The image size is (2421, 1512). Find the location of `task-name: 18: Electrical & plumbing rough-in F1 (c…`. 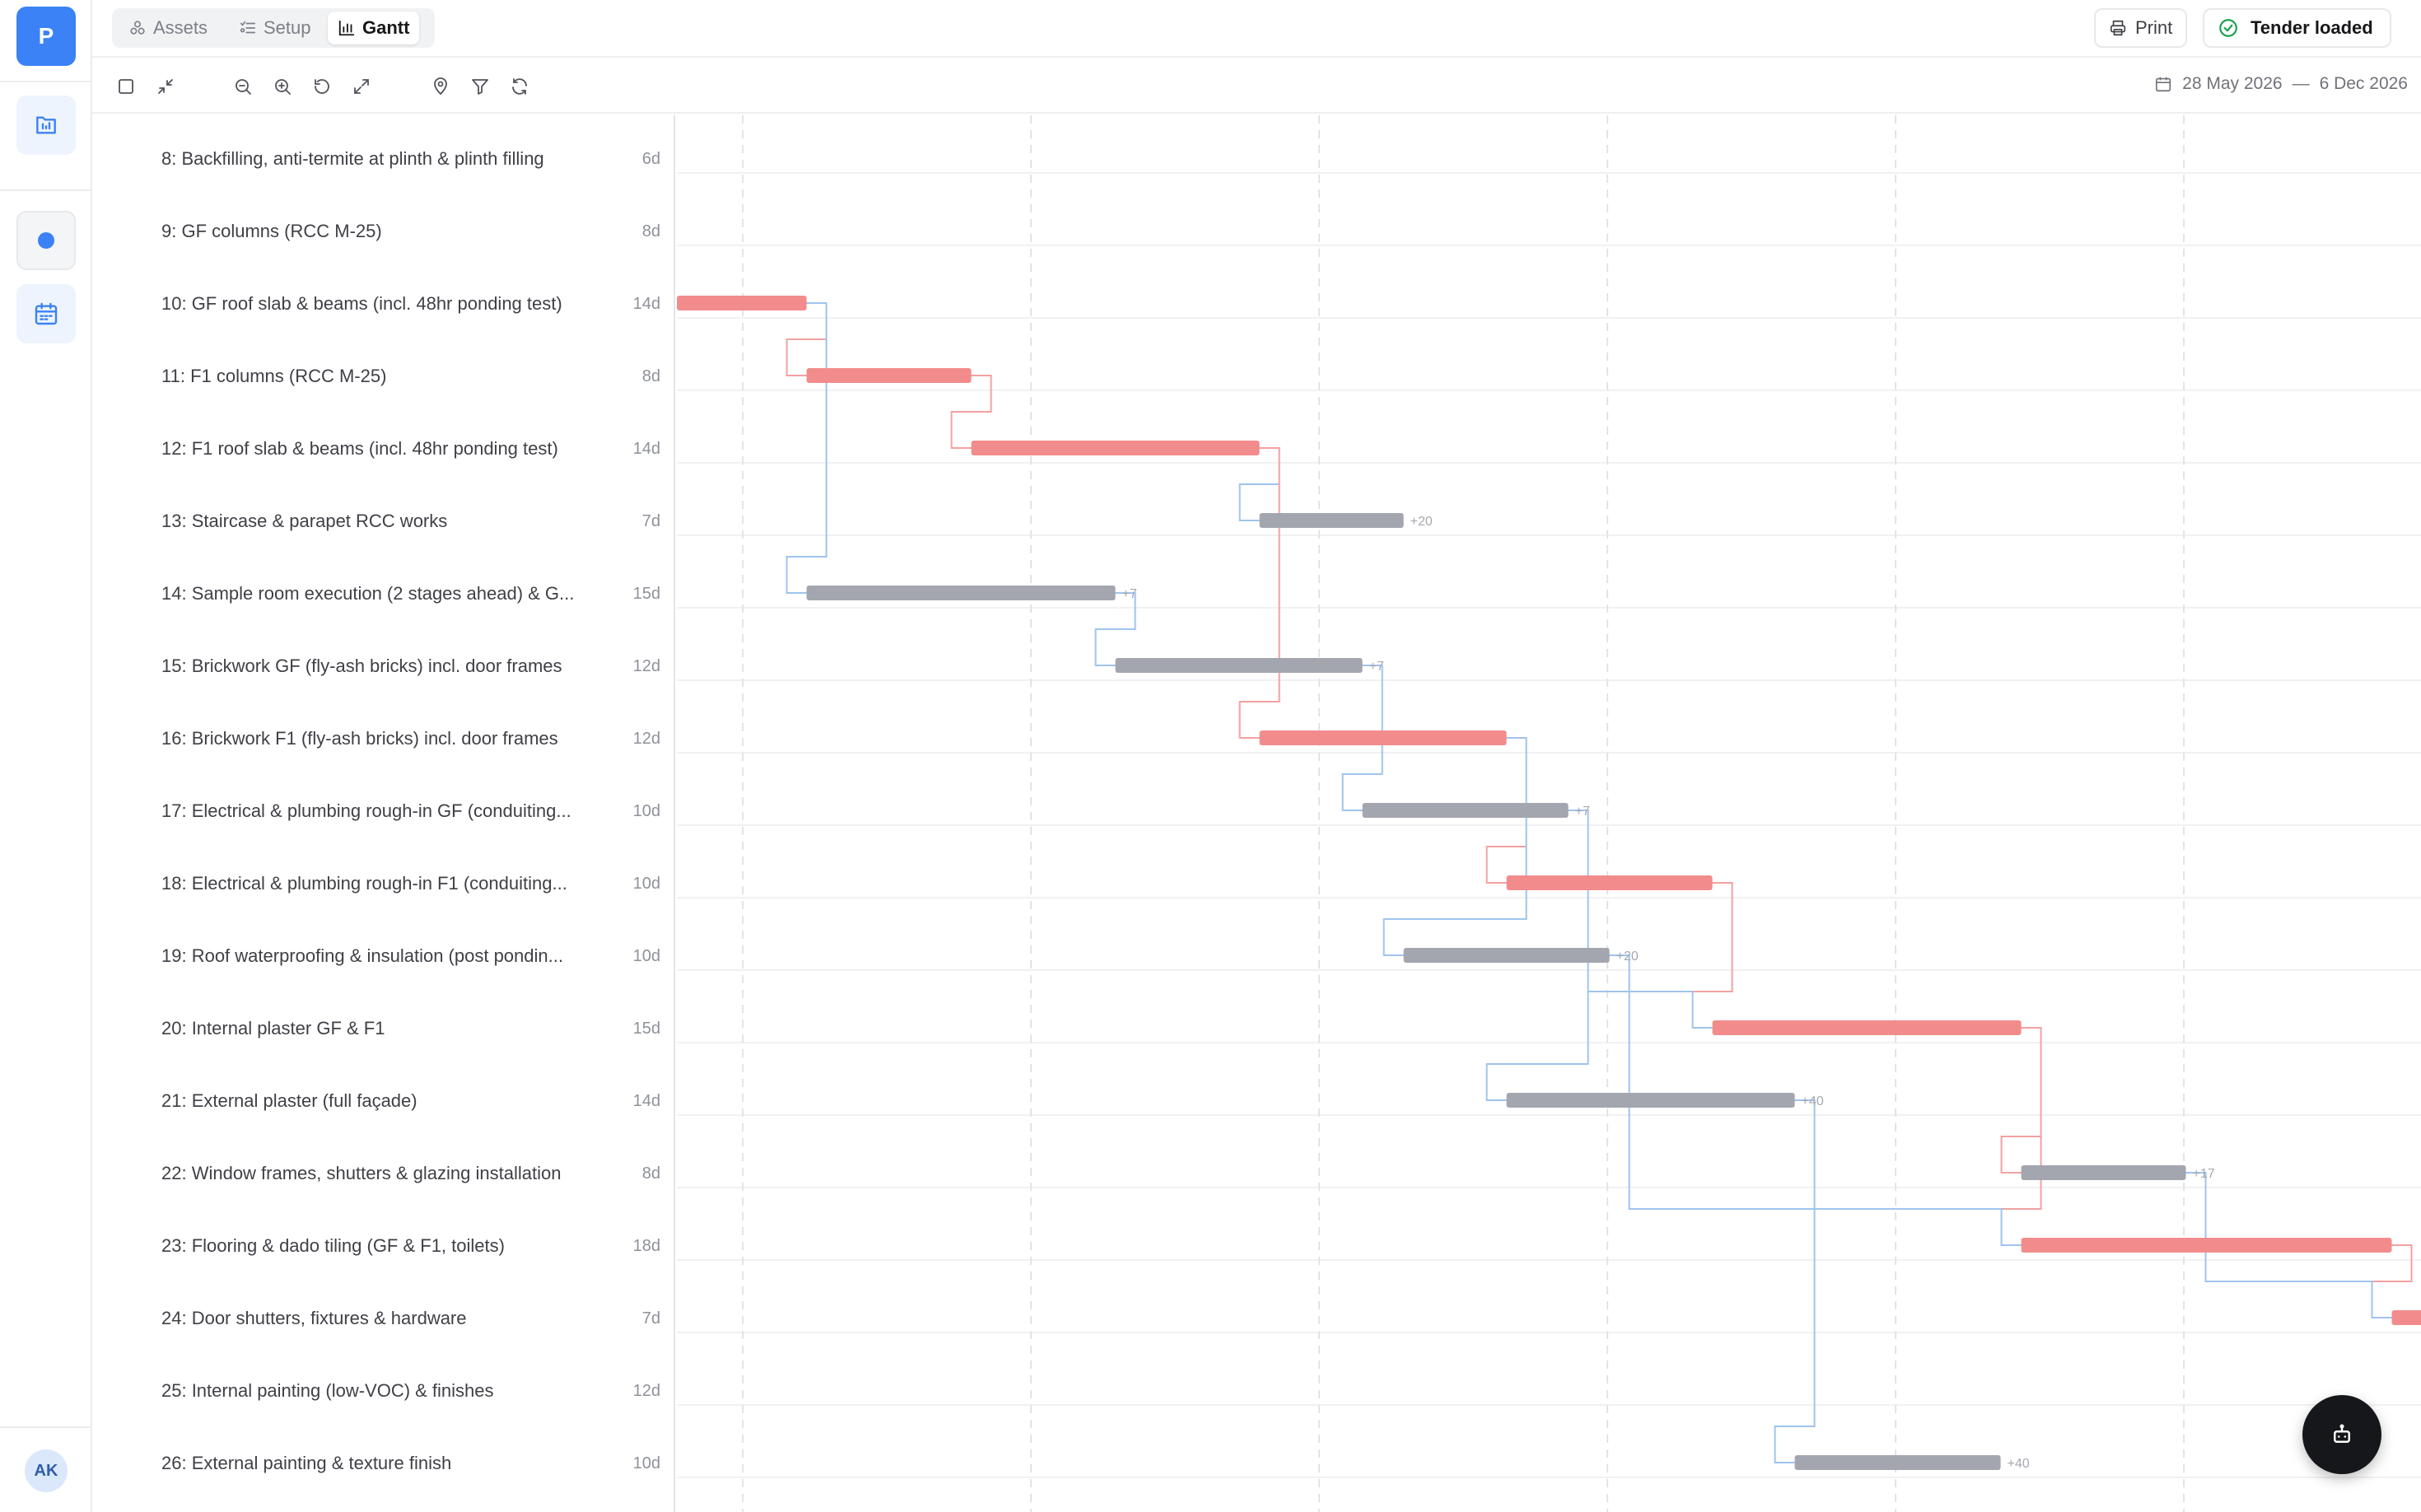

task-name: 18: Electrical & plumbing rough-in F1 (c… is located at coordinates (364, 883).